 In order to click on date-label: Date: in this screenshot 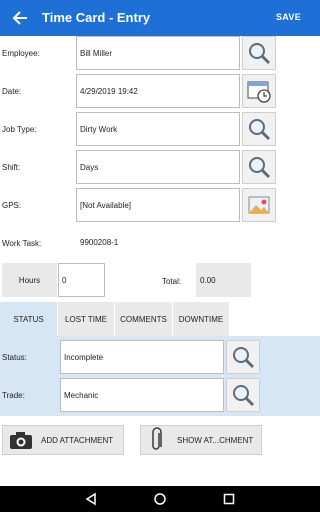, I will do `click(12, 91)`.